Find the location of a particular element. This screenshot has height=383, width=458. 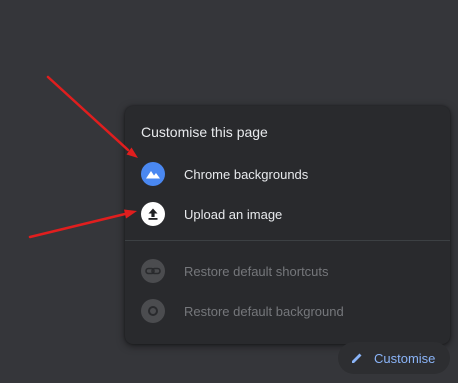

restore-default-shortcuts-label: Restore default shortcuts is located at coordinates (256, 271).